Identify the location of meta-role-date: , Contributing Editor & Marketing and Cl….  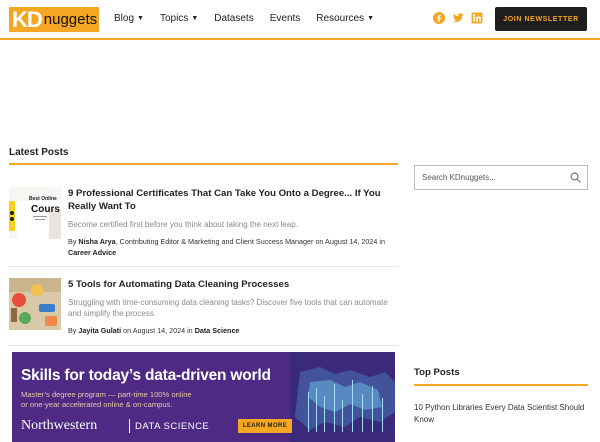
(250, 241).